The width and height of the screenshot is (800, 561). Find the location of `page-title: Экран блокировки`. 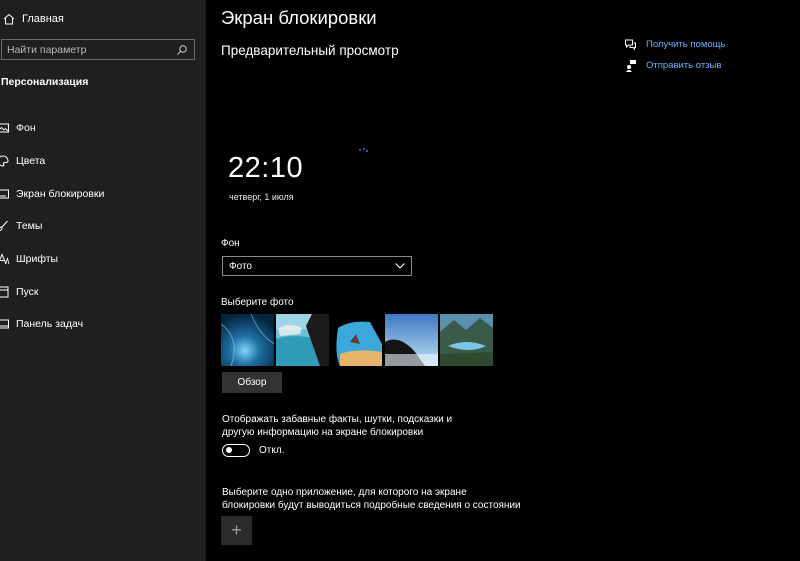

page-title: Экран блокировки is located at coordinates (299, 17).